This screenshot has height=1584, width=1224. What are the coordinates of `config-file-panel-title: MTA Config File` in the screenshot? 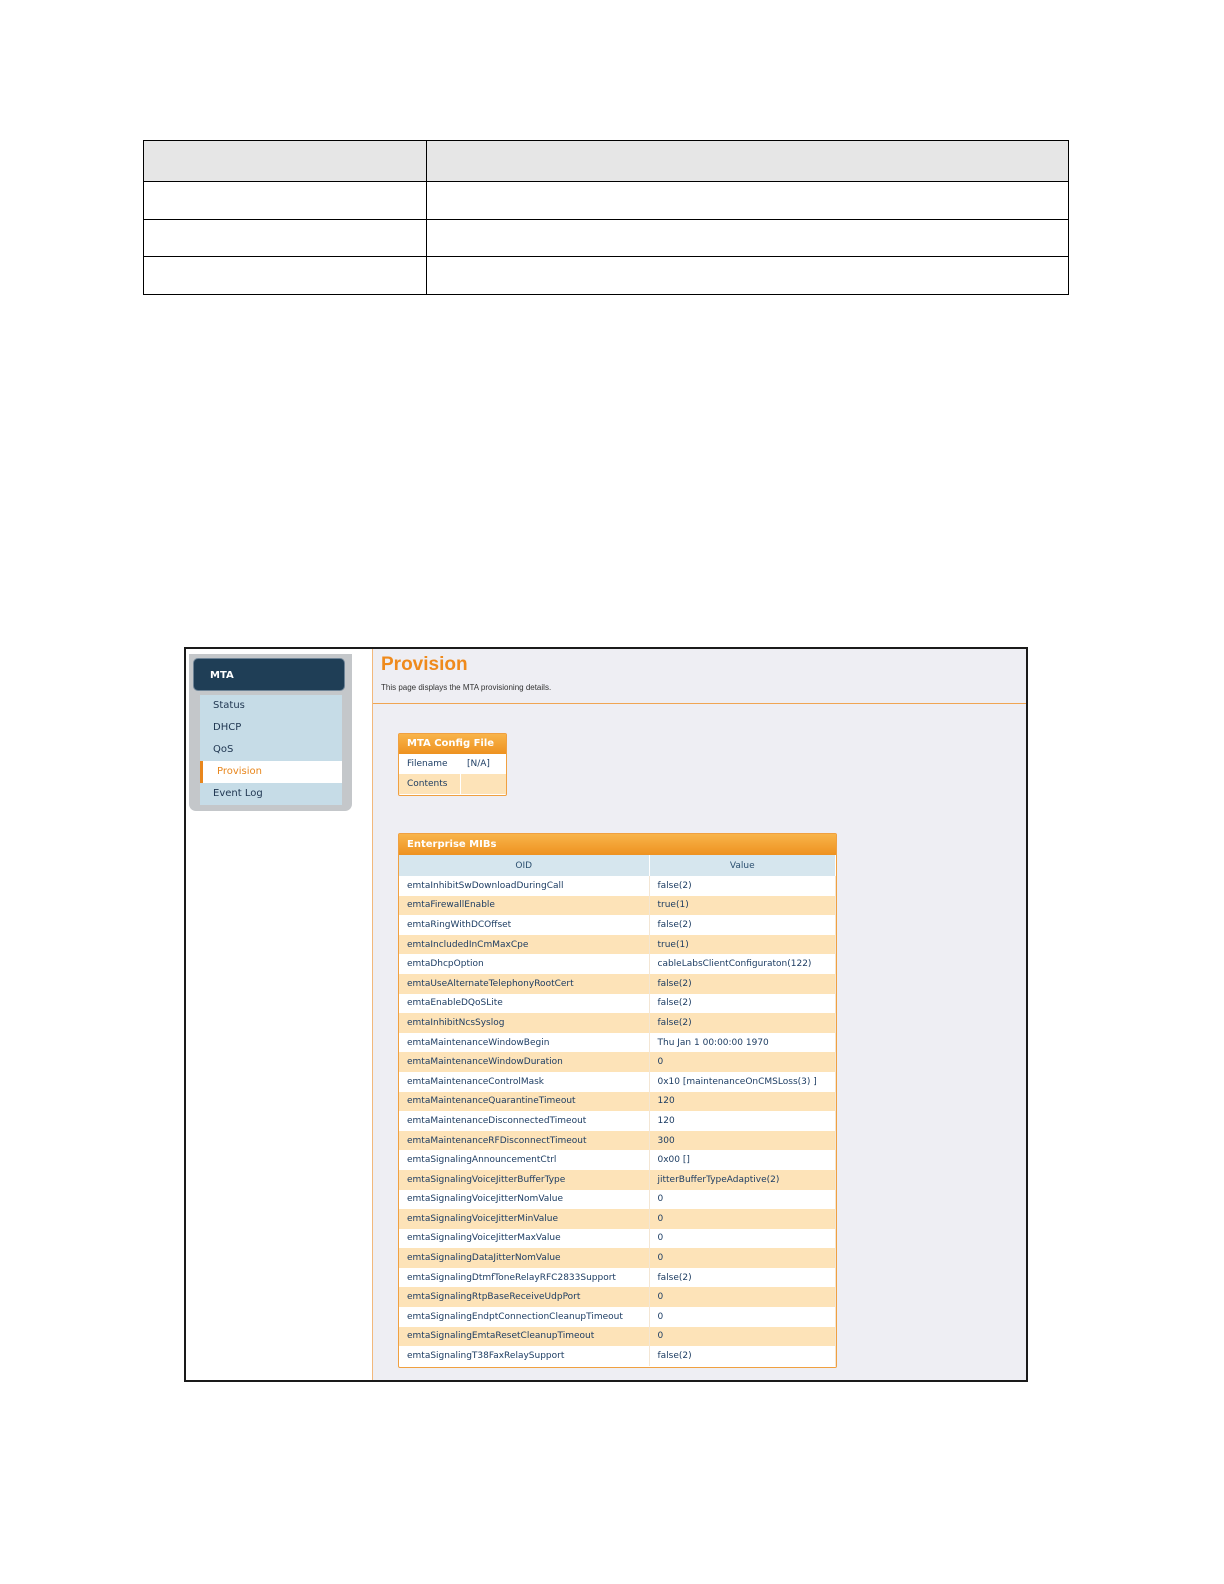 It's located at (452, 744).